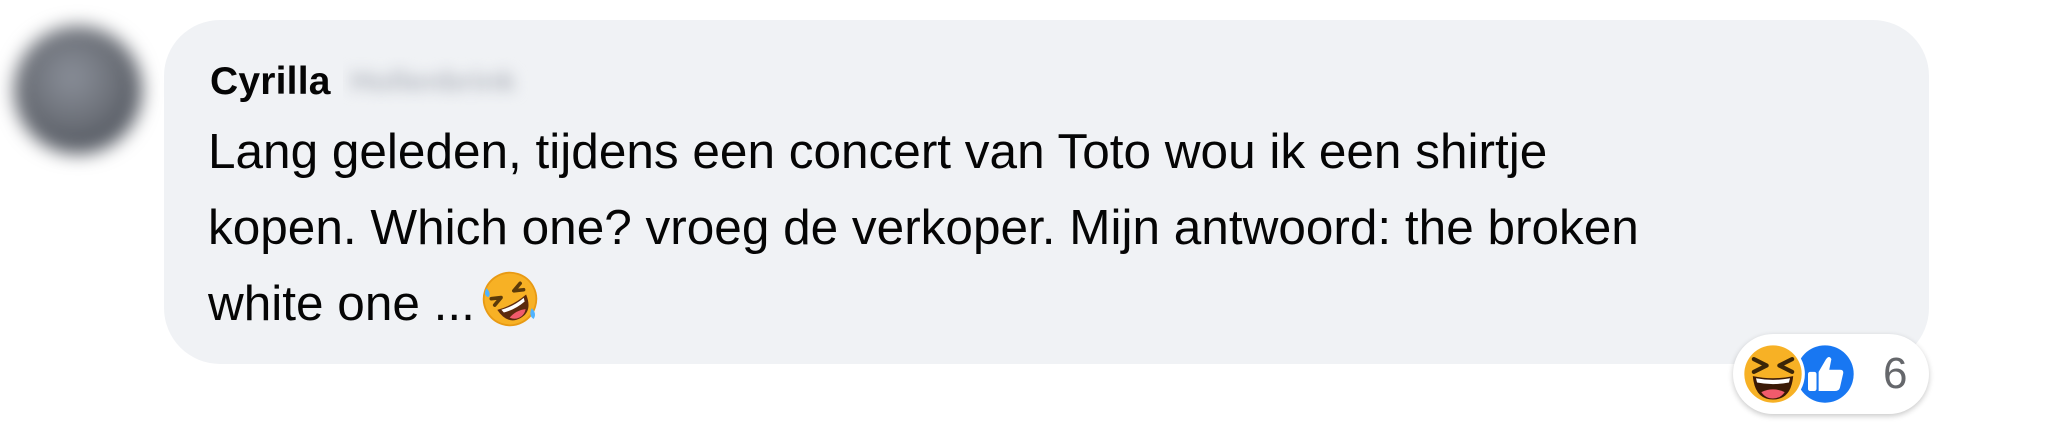  I want to click on reaction-count: 6, so click(1895, 374).